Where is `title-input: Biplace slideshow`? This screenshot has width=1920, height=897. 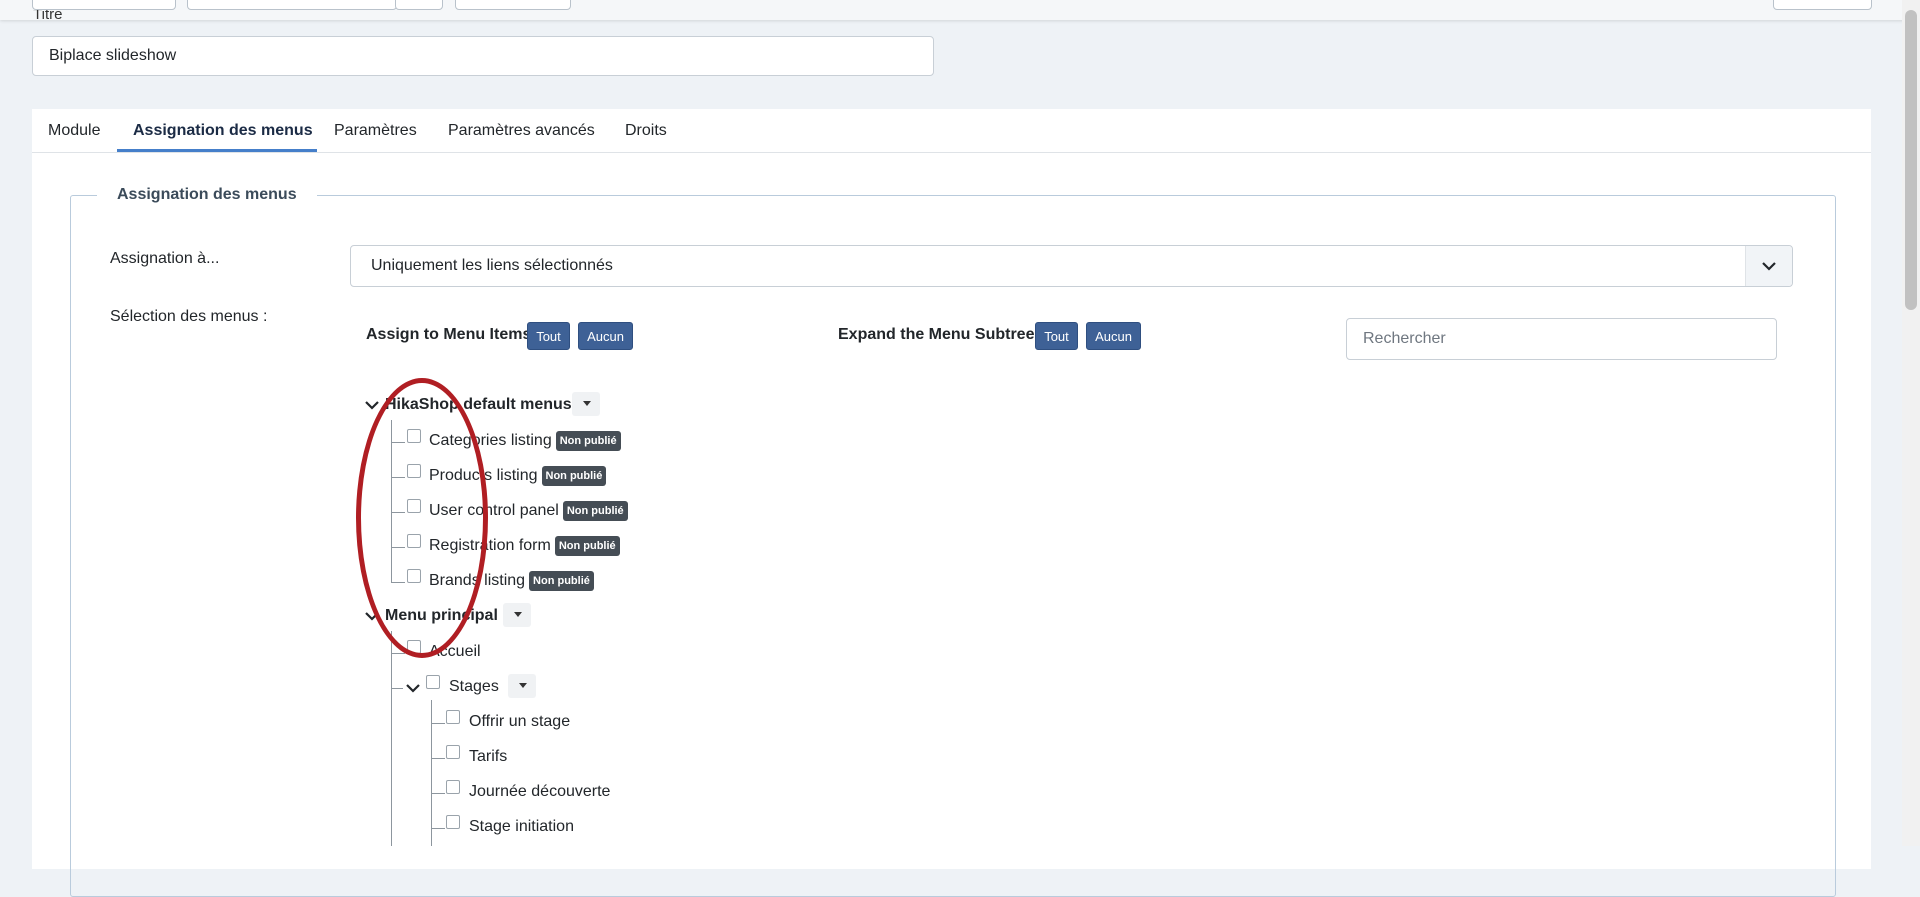
title-input: Biplace slideshow is located at coordinates (483, 56).